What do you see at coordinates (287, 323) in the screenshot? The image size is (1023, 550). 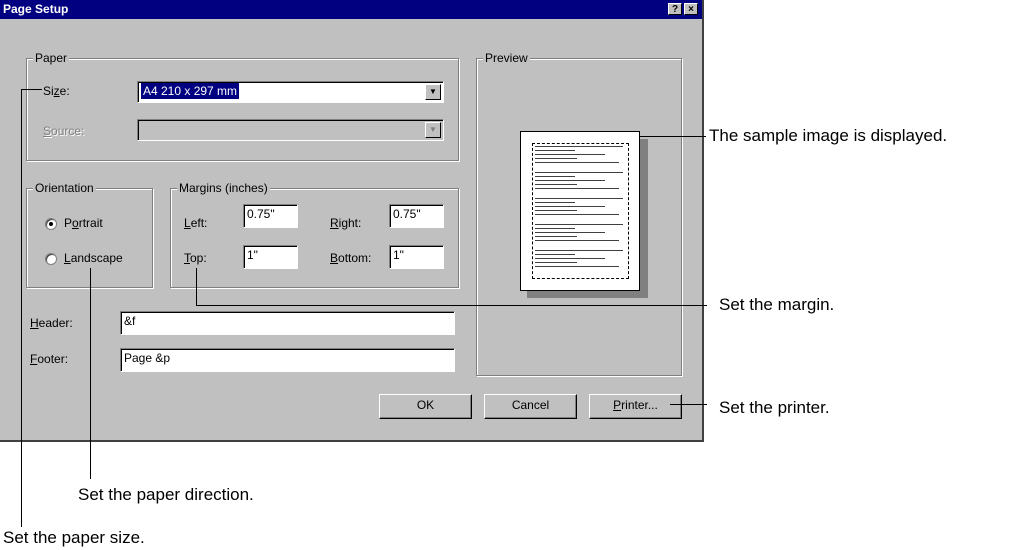 I see `header-input: &f` at bounding box center [287, 323].